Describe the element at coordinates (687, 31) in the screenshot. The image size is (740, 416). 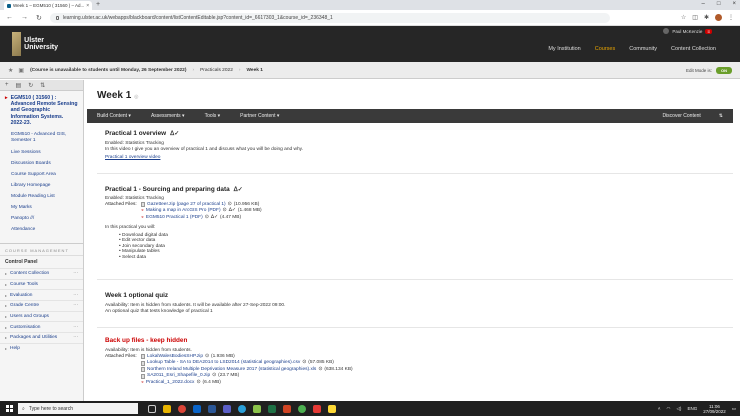
I see `user-menu: Paul McKenzie ≡` at that location.